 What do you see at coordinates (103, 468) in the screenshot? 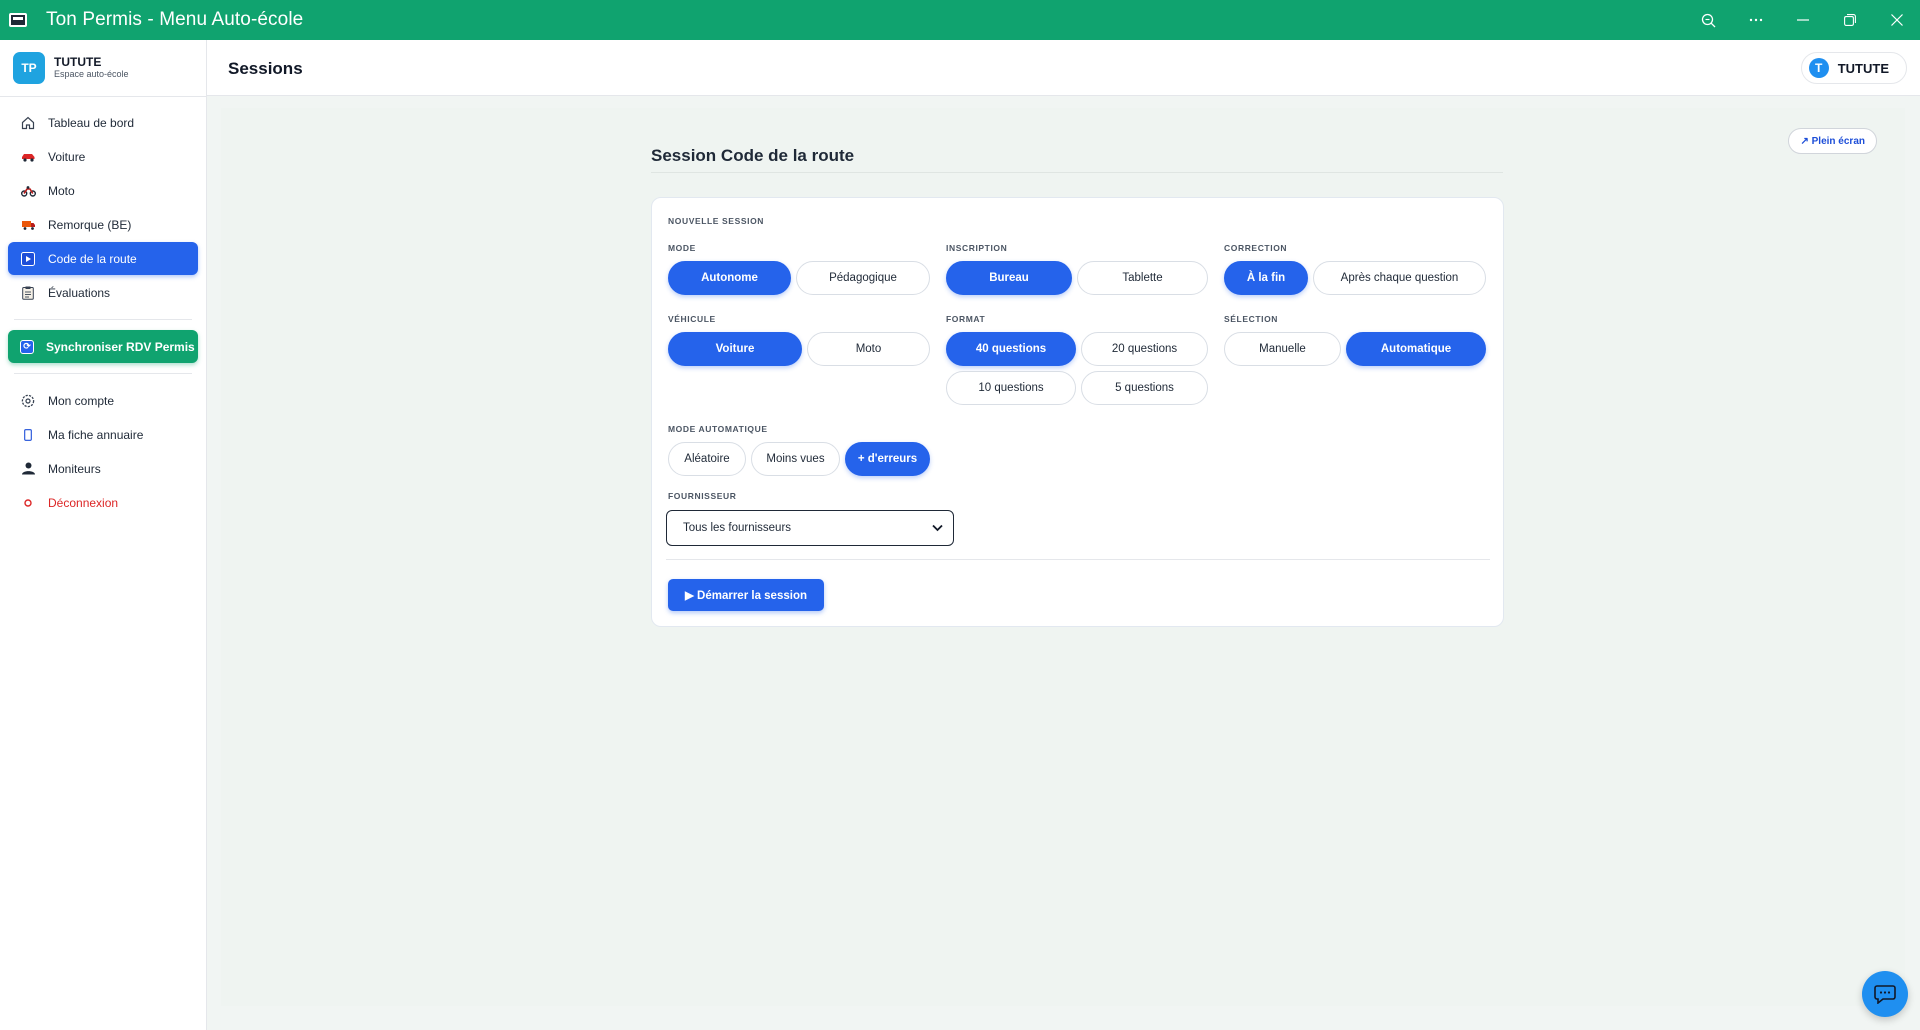
I see `sidebar-item-moniteurs: Moniteurs` at bounding box center [103, 468].